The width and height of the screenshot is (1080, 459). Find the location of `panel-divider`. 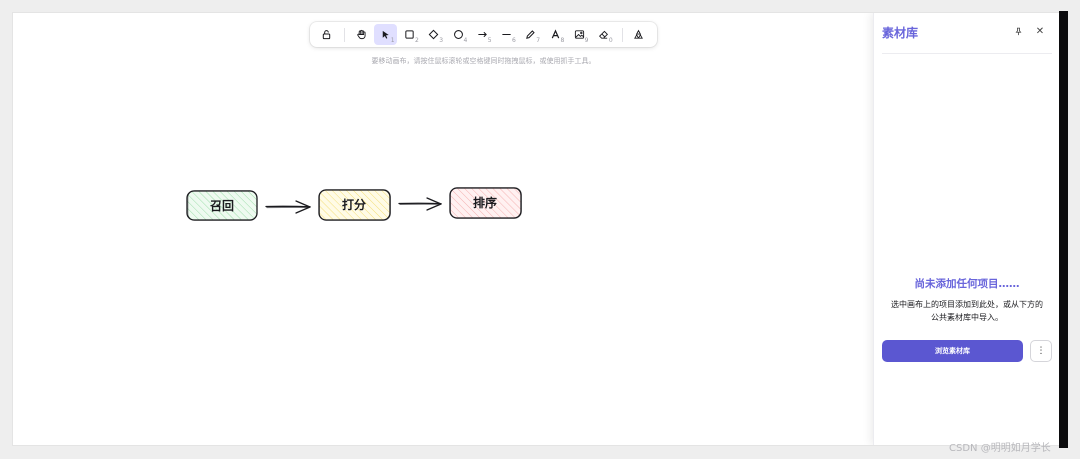

panel-divider is located at coordinates (967, 53).